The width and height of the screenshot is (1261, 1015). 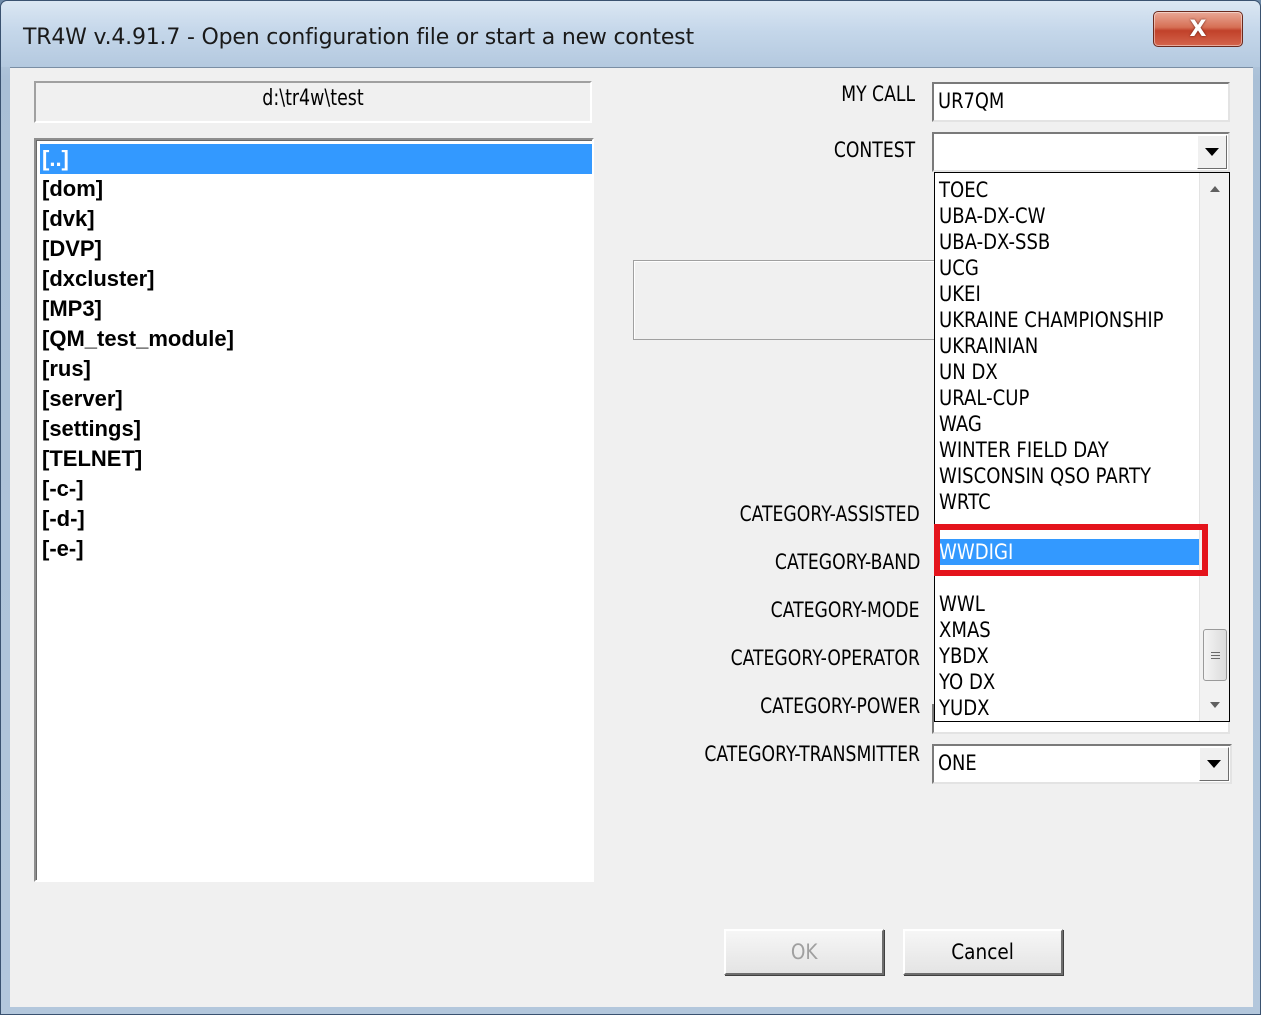 I want to click on directory-item: [TELNET], so click(x=316, y=459).